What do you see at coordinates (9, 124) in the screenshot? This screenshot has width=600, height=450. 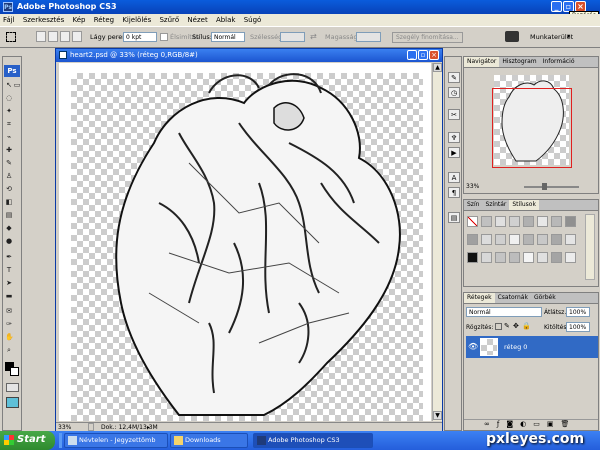 I see `crop-tool-icon: ⌗` at bounding box center [9, 124].